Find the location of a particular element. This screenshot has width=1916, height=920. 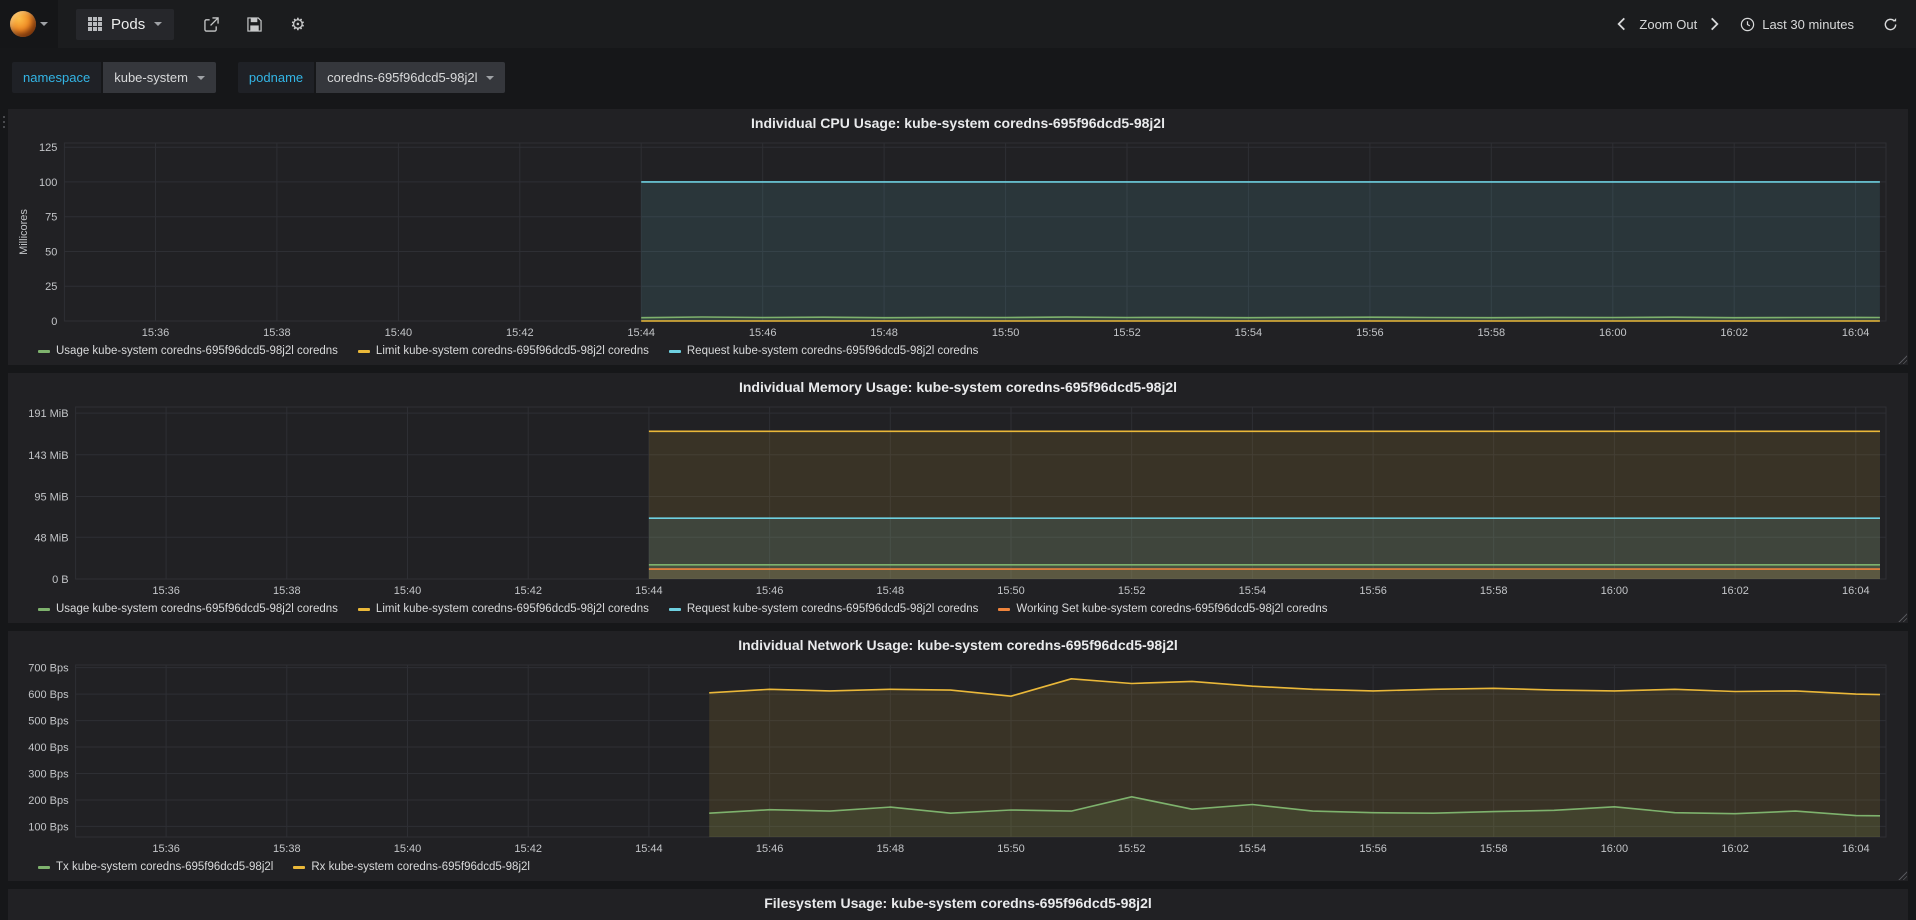

time-range-picker: Last 30 minutes is located at coordinates (1797, 24).